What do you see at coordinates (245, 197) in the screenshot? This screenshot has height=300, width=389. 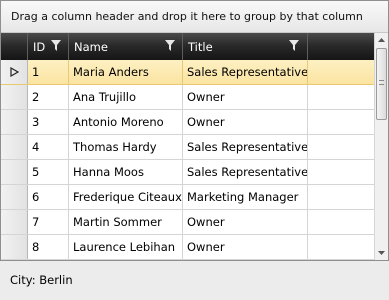 I see `cell-title: Marketing Manager` at bounding box center [245, 197].